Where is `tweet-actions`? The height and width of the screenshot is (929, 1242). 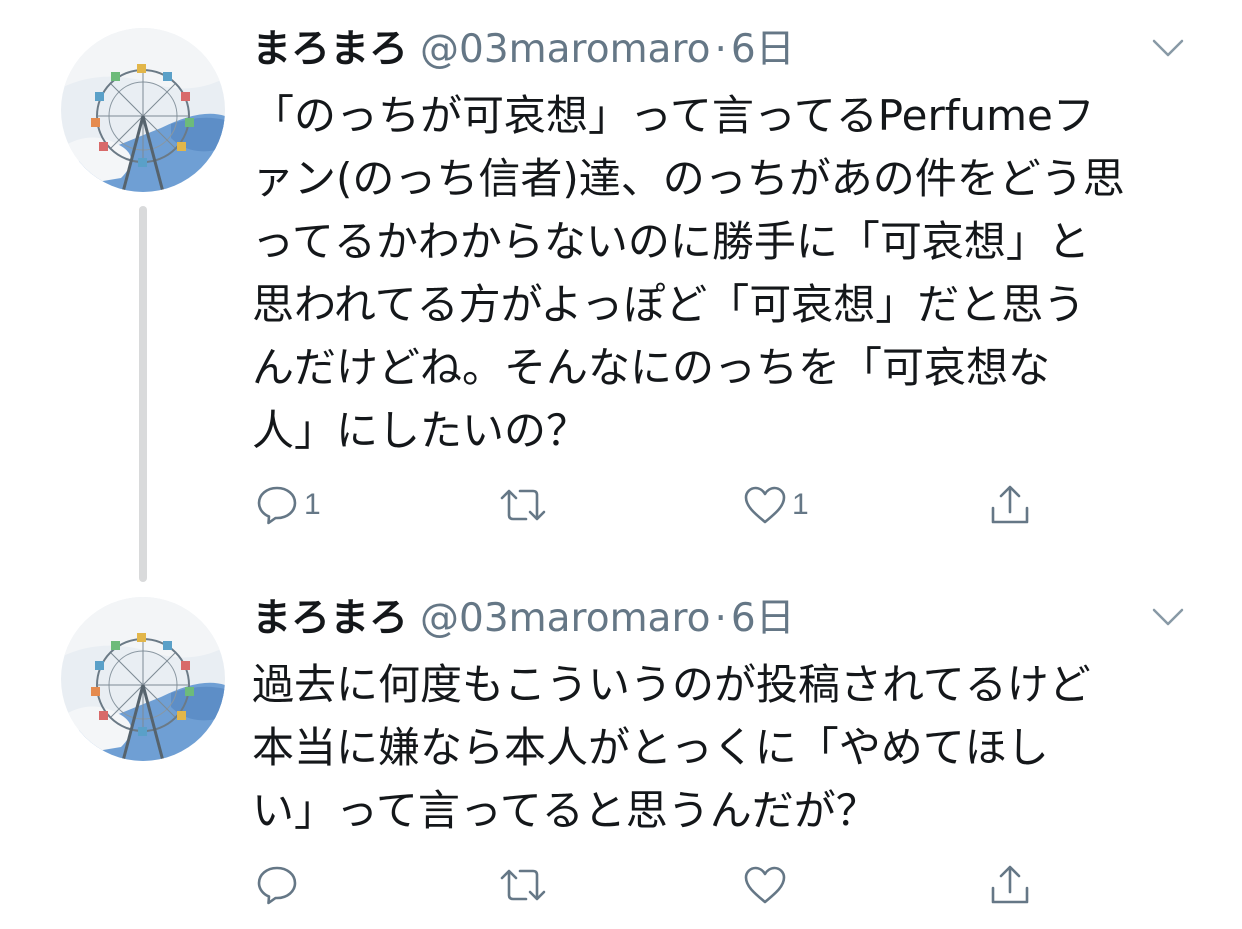
tweet-actions is located at coordinates (650, 885).